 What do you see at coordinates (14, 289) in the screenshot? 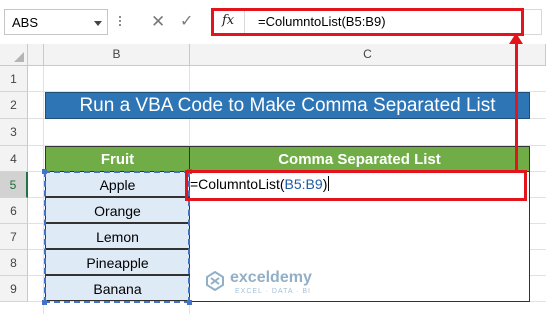
I see `row-header-9: 9` at bounding box center [14, 289].